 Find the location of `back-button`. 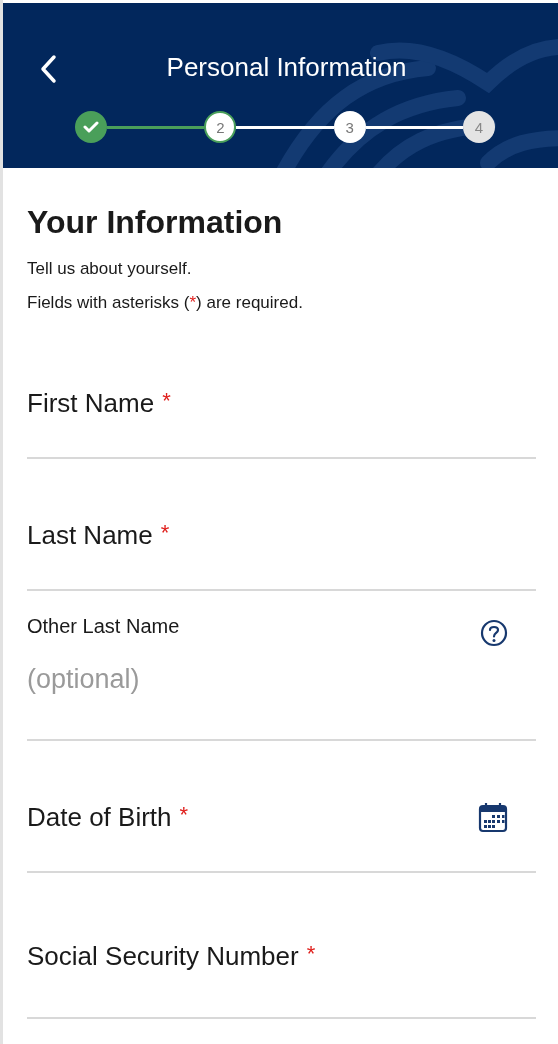

back-button is located at coordinates (49, 69).